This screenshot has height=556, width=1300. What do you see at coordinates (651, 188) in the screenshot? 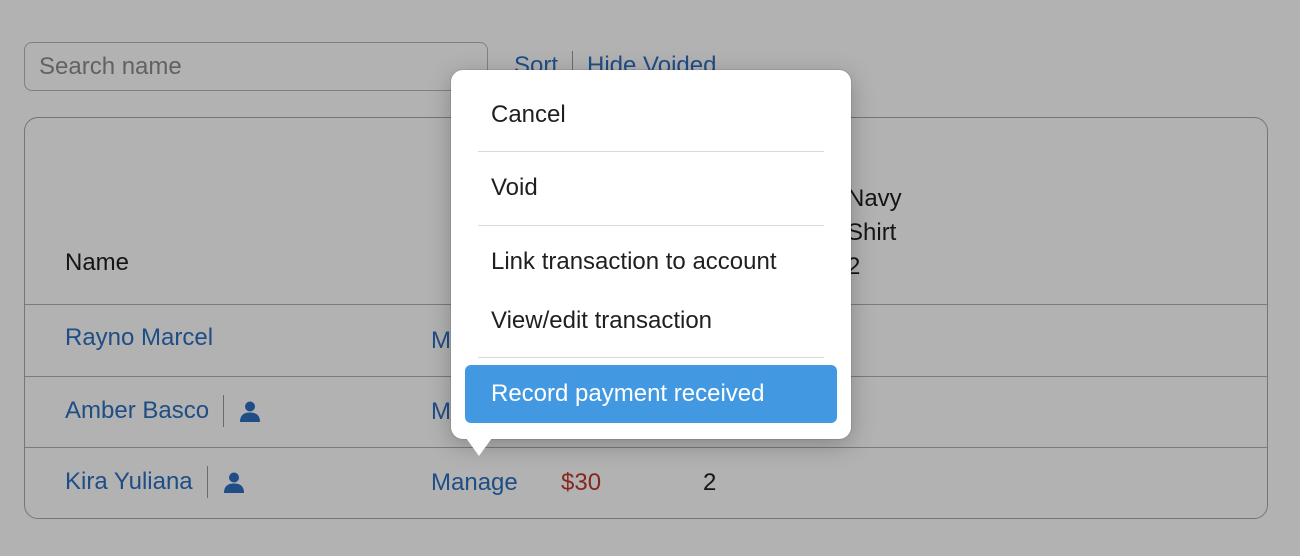
I see `menu-item-void: Void` at bounding box center [651, 188].